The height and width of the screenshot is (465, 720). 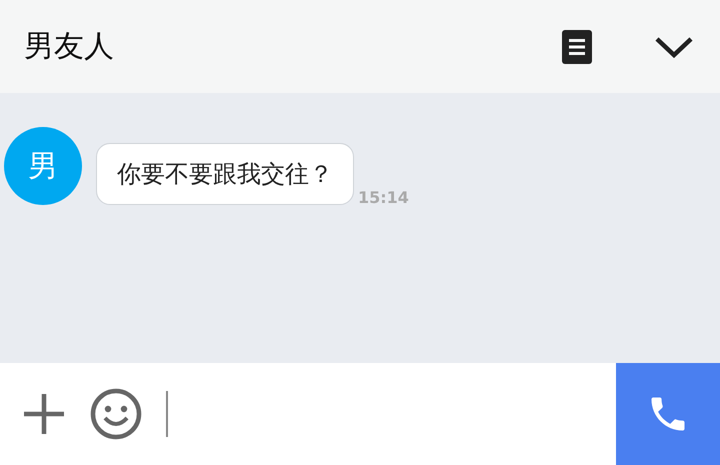 I want to click on notes-icon, so click(x=577, y=47).